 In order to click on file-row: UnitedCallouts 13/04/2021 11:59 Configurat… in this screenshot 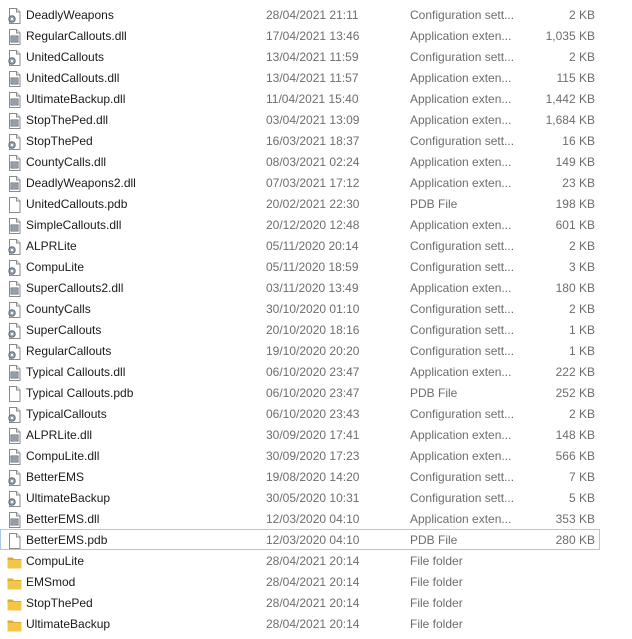, I will do `click(300, 56)`.